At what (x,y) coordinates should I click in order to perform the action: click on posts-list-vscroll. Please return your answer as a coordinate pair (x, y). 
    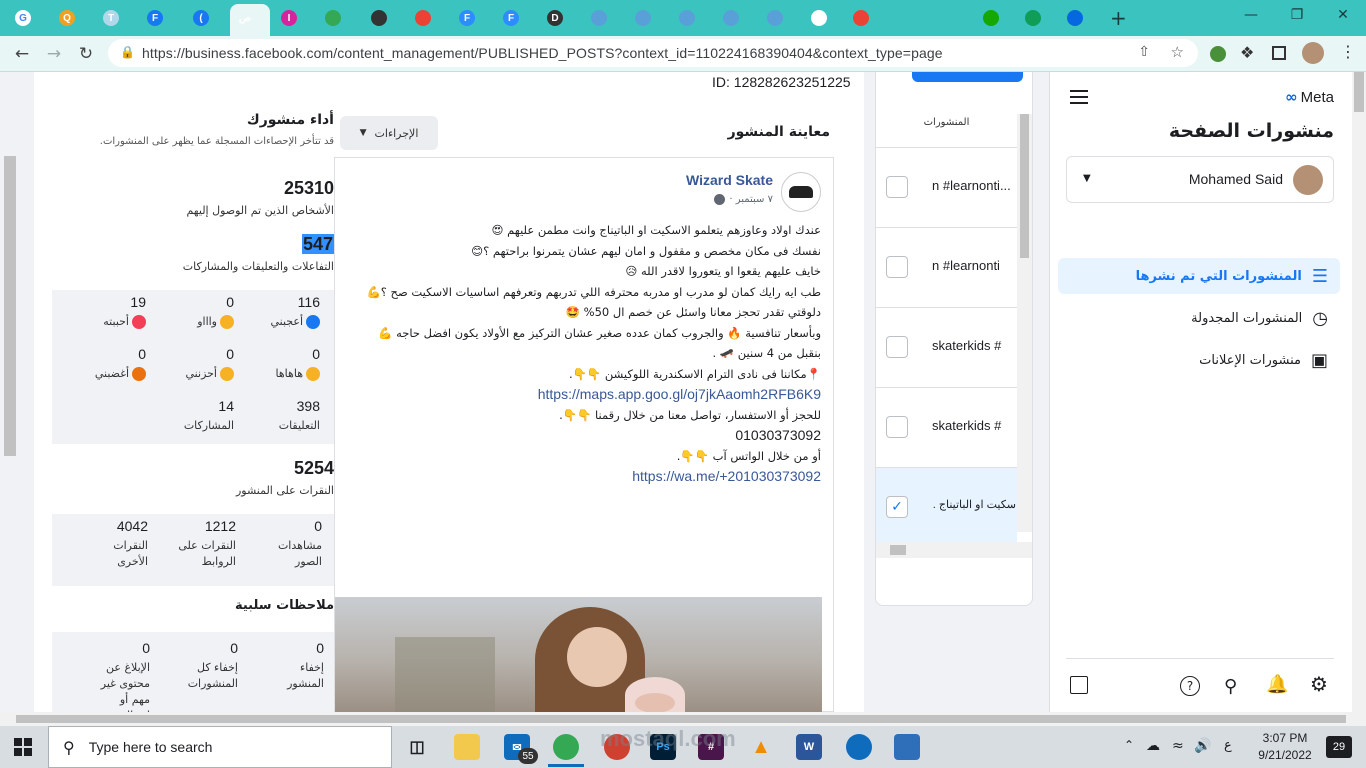
    Looking at the image, I should click on (1024, 323).